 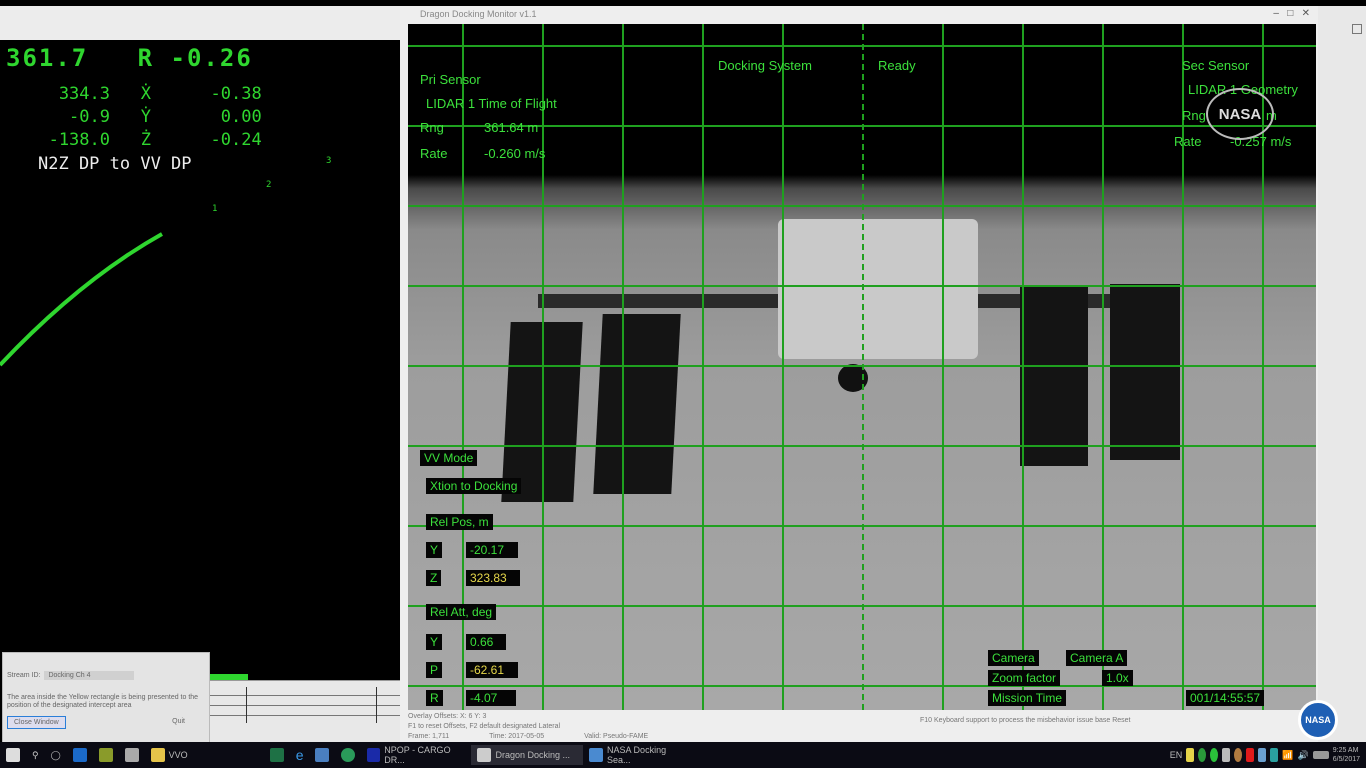 I want to click on docs-icon, so click(x=322, y=755).